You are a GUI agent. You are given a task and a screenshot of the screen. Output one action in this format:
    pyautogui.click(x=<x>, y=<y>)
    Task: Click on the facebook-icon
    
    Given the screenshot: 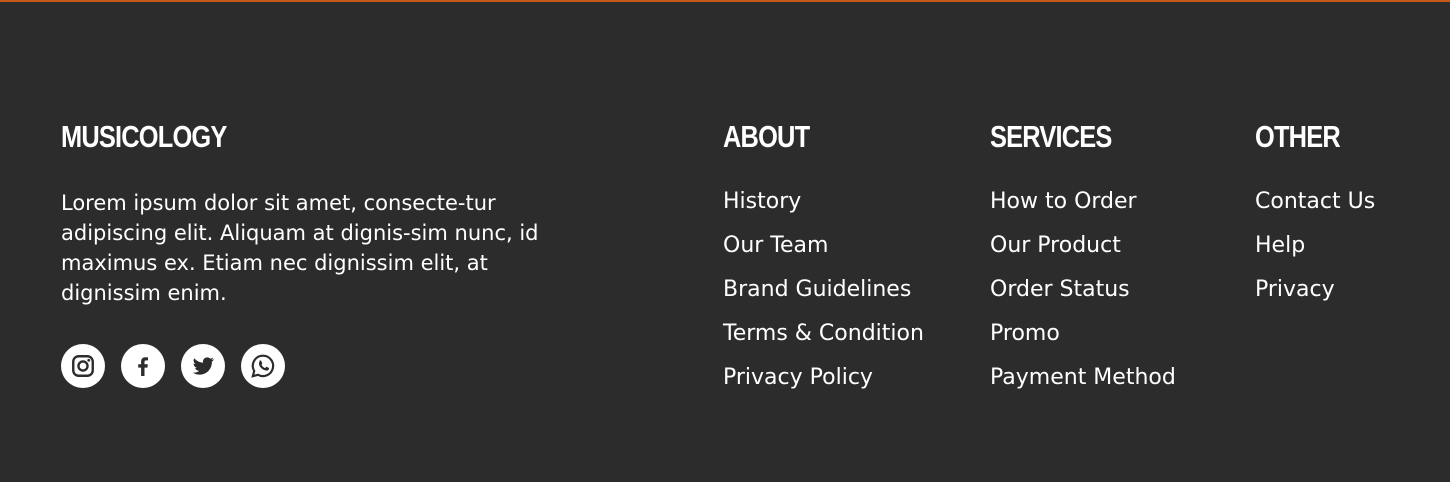 What is the action you would take?
    pyautogui.click(x=143, y=366)
    